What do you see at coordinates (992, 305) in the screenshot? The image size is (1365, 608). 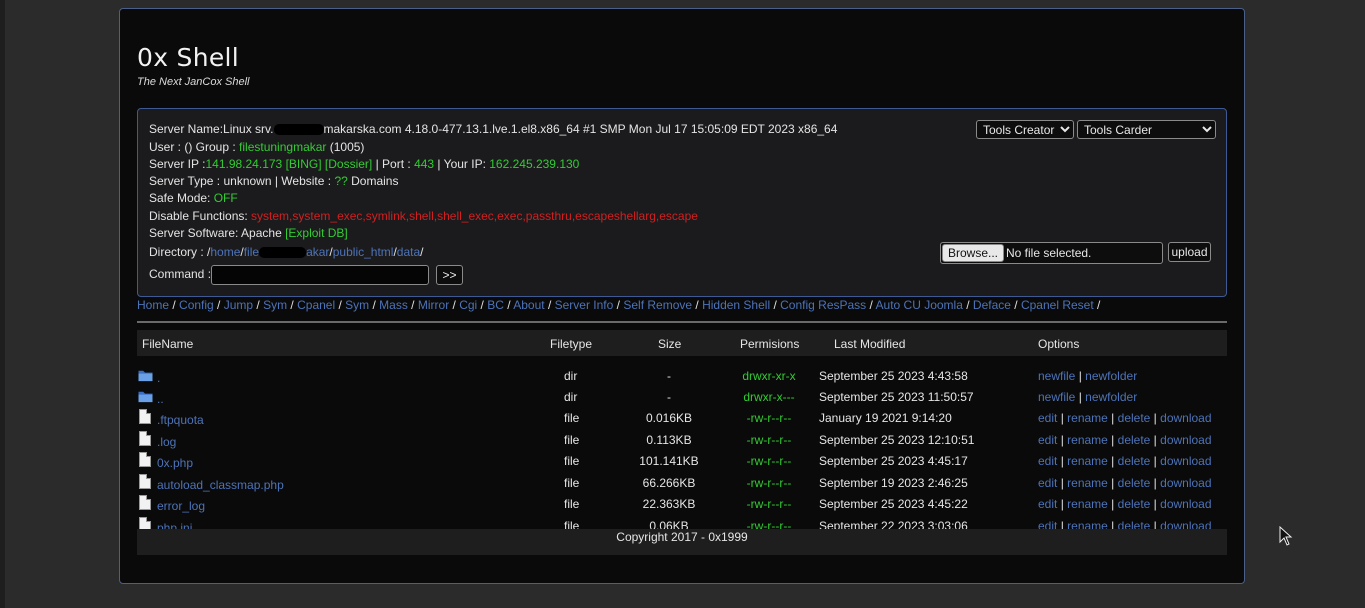 I see `menu-link-deface: Deface` at bounding box center [992, 305].